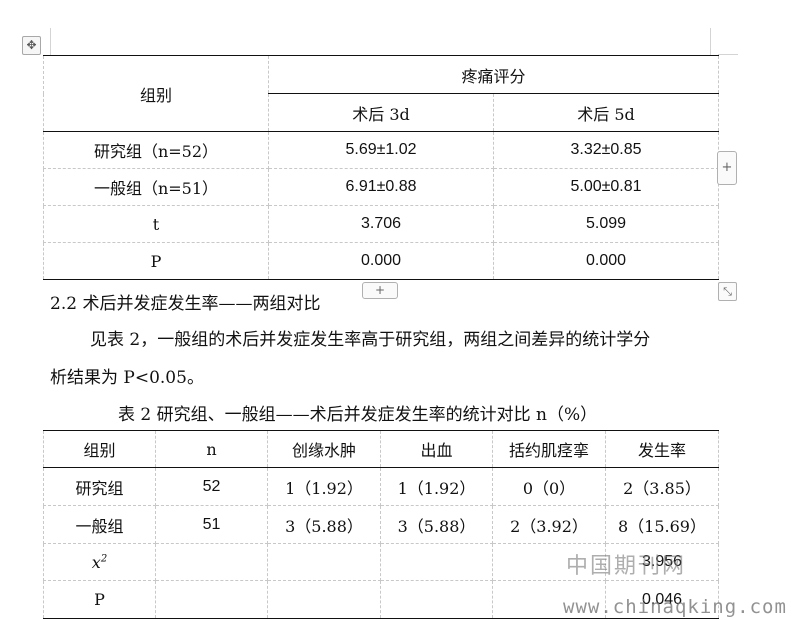 This screenshot has height=620, width=794. What do you see at coordinates (675, 607) in the screenshot?
I see `watermark-url: www.chinaqking.com` at bounding box center [675, 607].